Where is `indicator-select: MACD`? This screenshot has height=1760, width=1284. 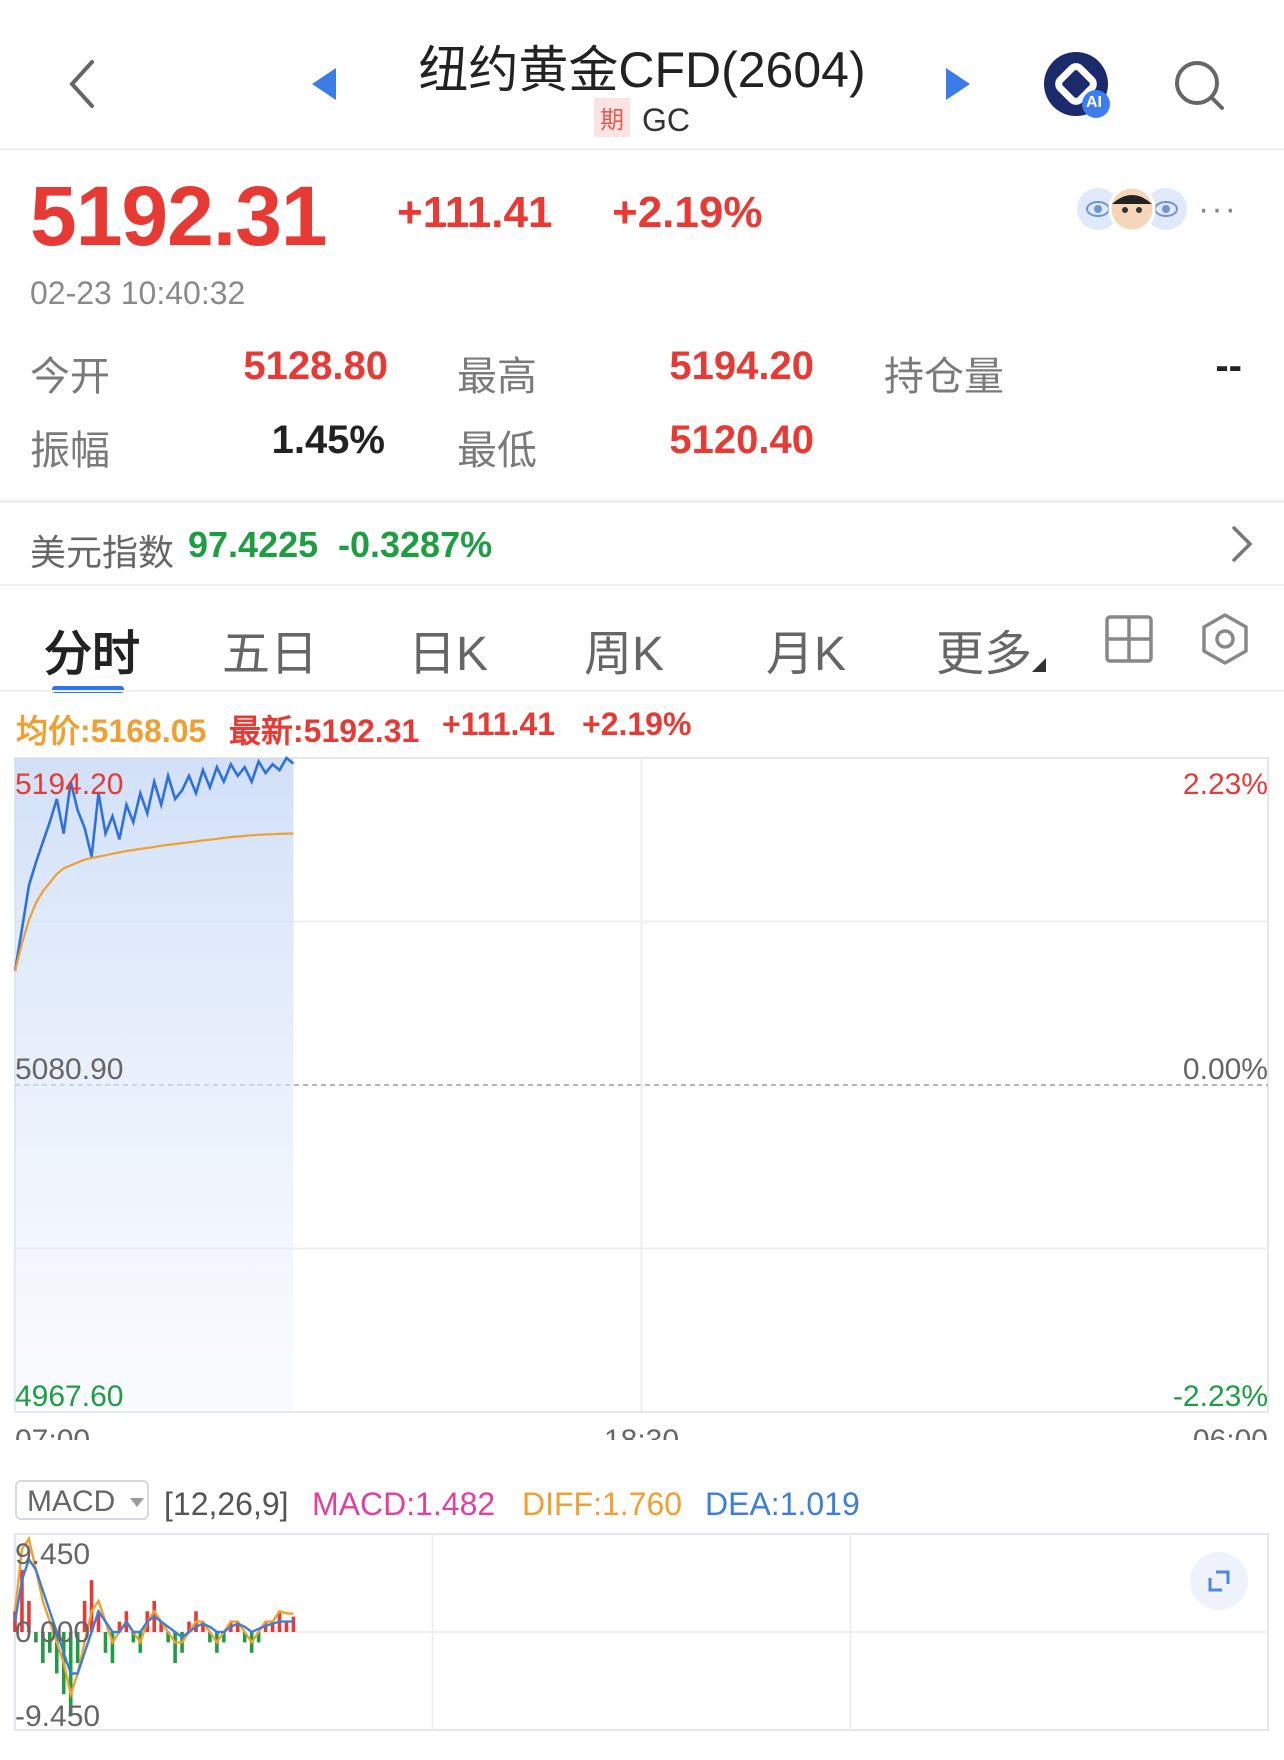
indicator-select: MACD is located at coordinates (82, 1500).